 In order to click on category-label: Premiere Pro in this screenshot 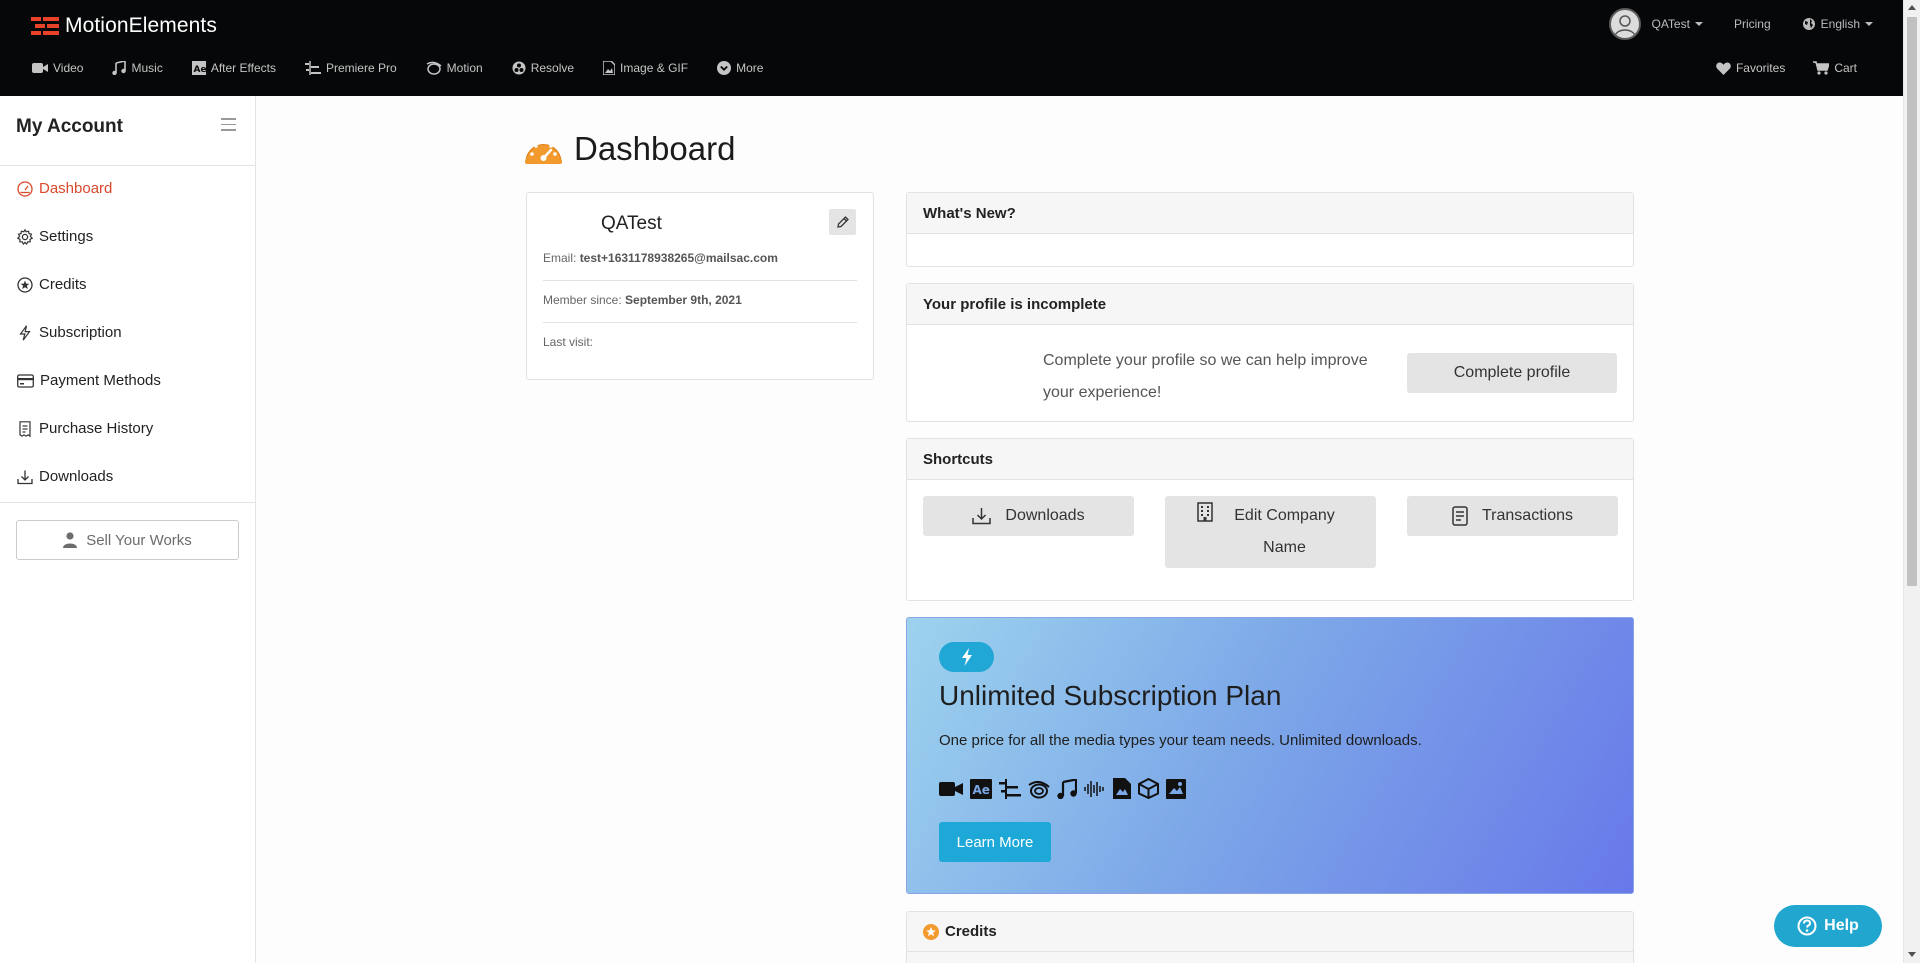, I will do `click(361, 68)`.